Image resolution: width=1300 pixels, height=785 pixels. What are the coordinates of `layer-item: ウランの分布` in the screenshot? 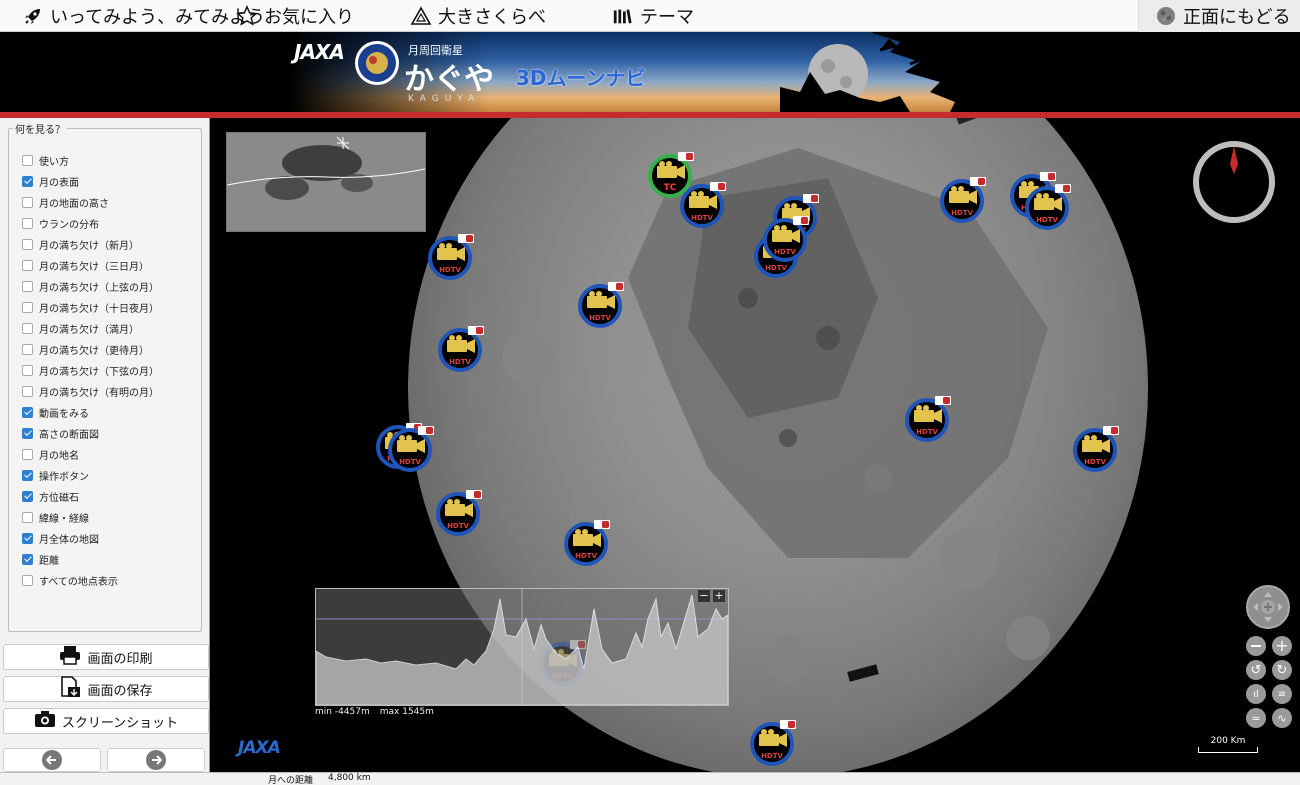 It's located at (60, 223).